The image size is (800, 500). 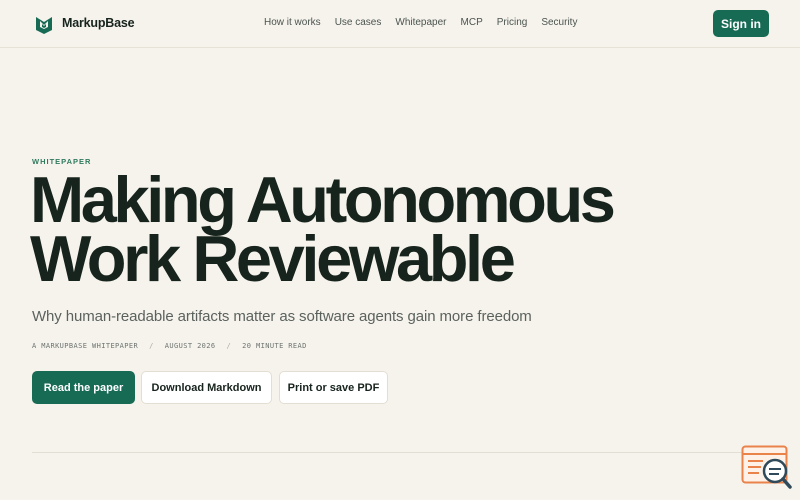 What do you see at coordinates (292, 22) in the screenshot?
I see `nav-link-how-it-works: How it works` at bounding box center [292, 22].